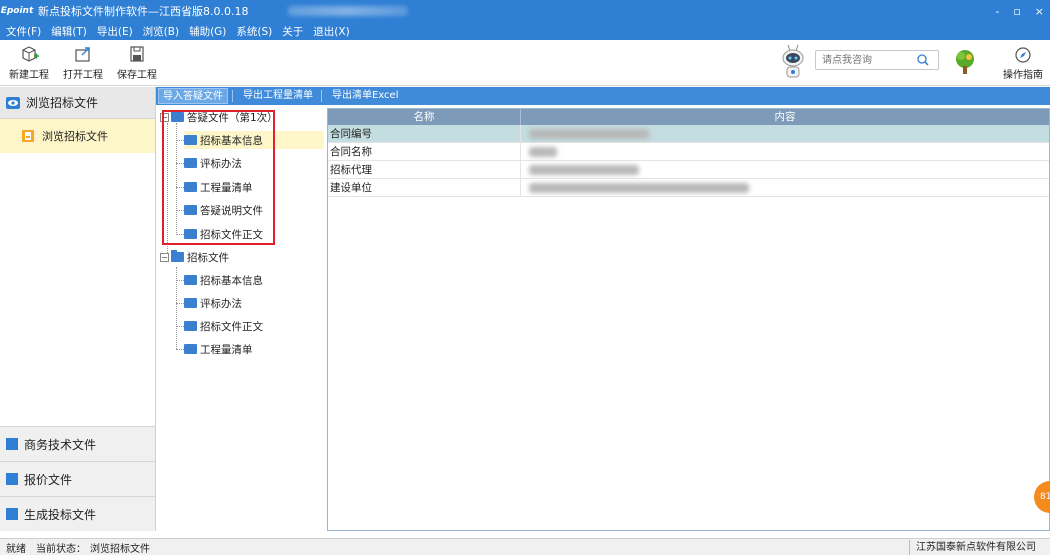 This screenshot has width=1050, height=555. What do you see at coordinates (292, 31) in the screenshot?
I see `menu-about: 关于` at bounding box center [292, 31].